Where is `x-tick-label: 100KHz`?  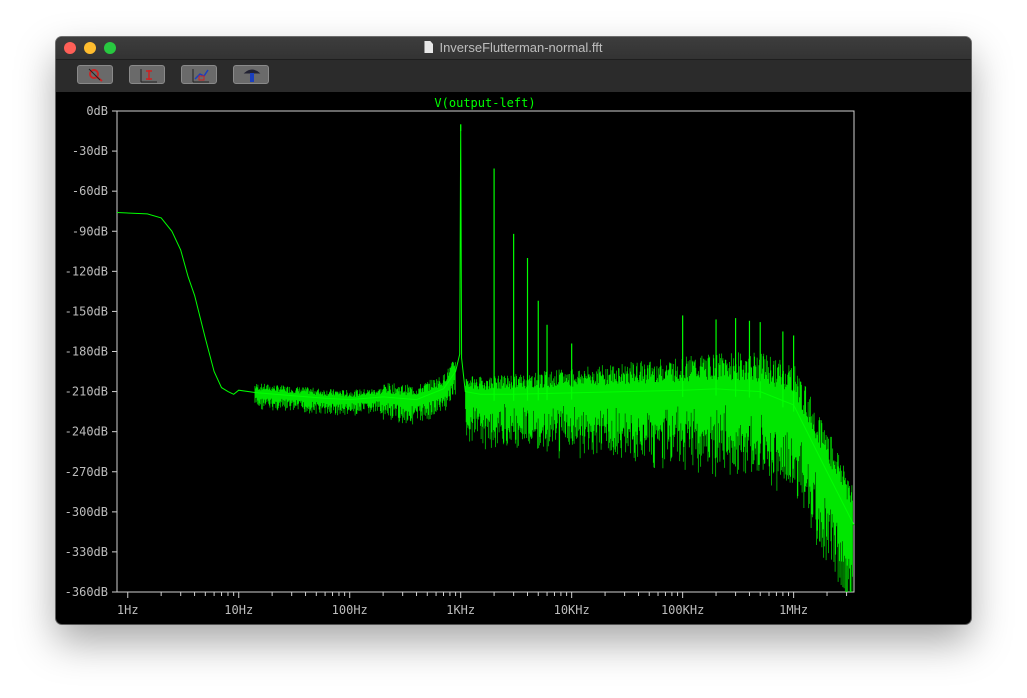
x-tick-label: 100KHz is located at coordinates (682, 610).